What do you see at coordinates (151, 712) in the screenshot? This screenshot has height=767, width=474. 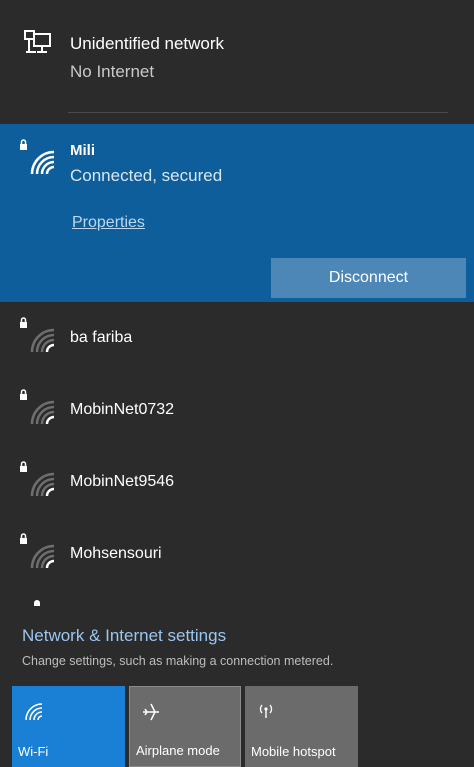 I see `airplane-icon` at bounding box center [151, 712].